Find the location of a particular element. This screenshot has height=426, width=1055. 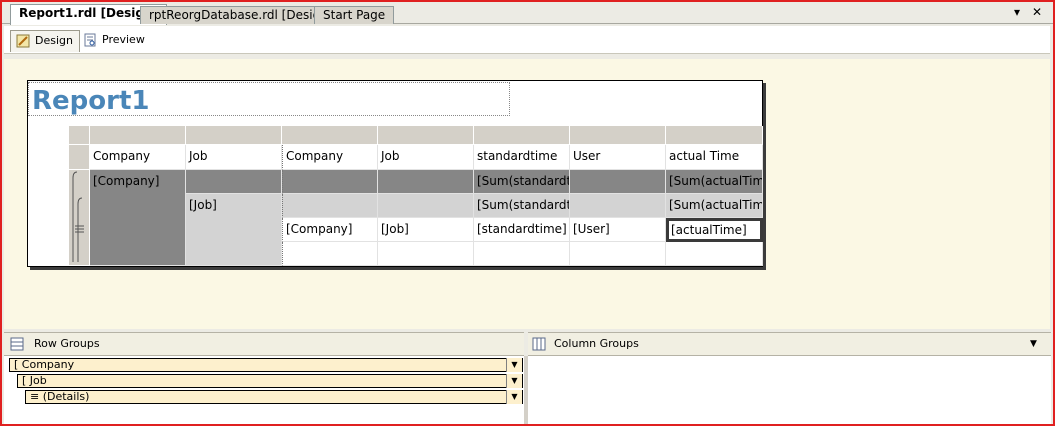

tab-preview-label: Preview is located at coordinates (123, 39).